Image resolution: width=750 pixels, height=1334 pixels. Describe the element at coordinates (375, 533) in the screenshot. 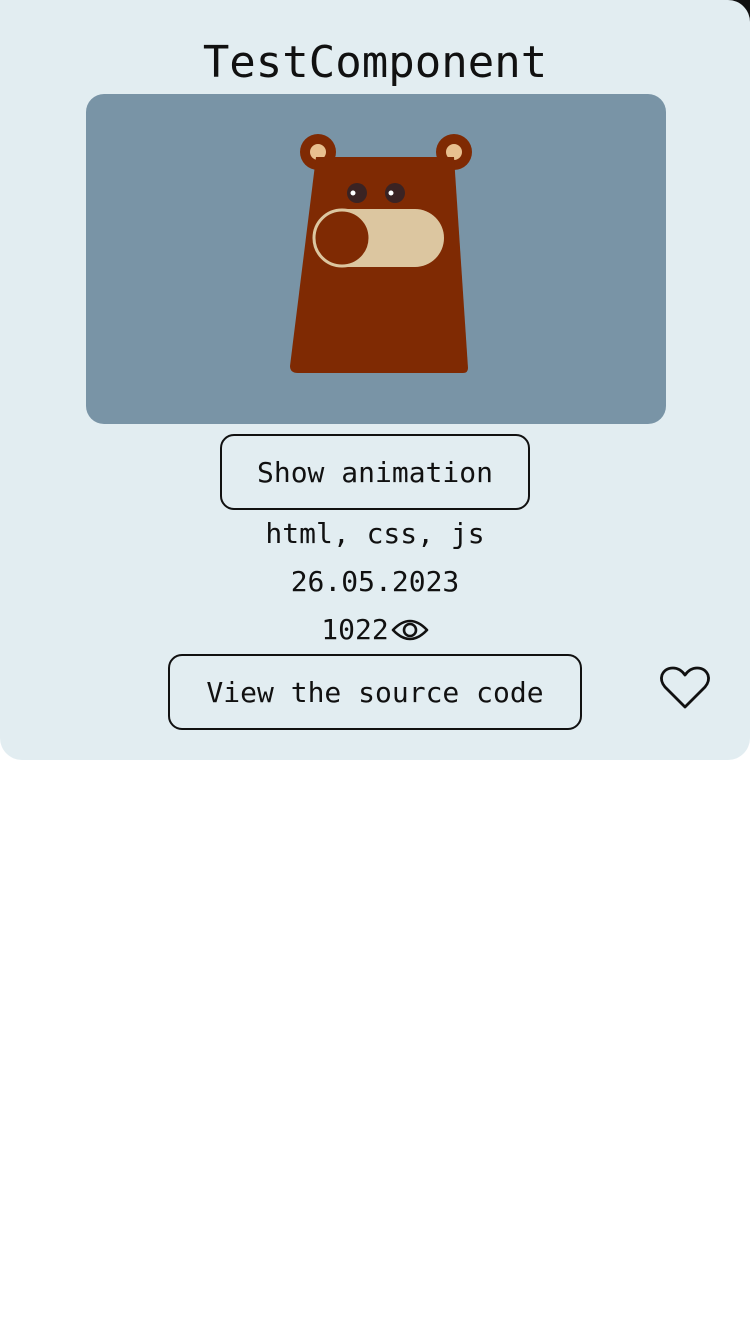

I see `tech-tags: html, css, js` at that location.